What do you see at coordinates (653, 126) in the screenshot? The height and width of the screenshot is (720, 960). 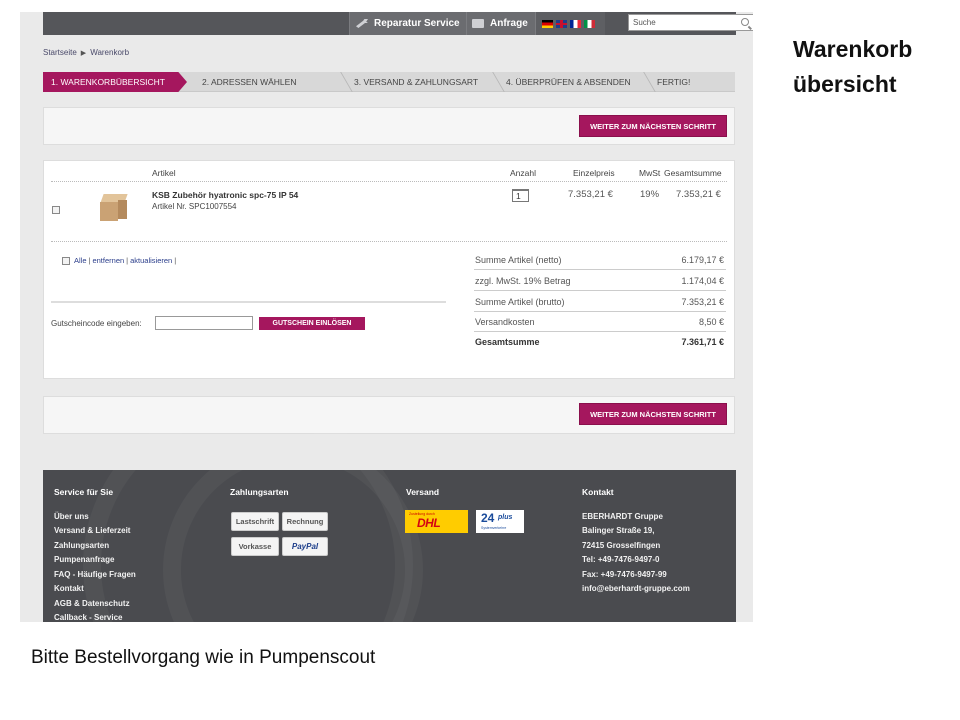 I see `next-step-button-top: WEITER ZUM NÄCHSTEN SCHRITT` at bounding box center [653, 126].